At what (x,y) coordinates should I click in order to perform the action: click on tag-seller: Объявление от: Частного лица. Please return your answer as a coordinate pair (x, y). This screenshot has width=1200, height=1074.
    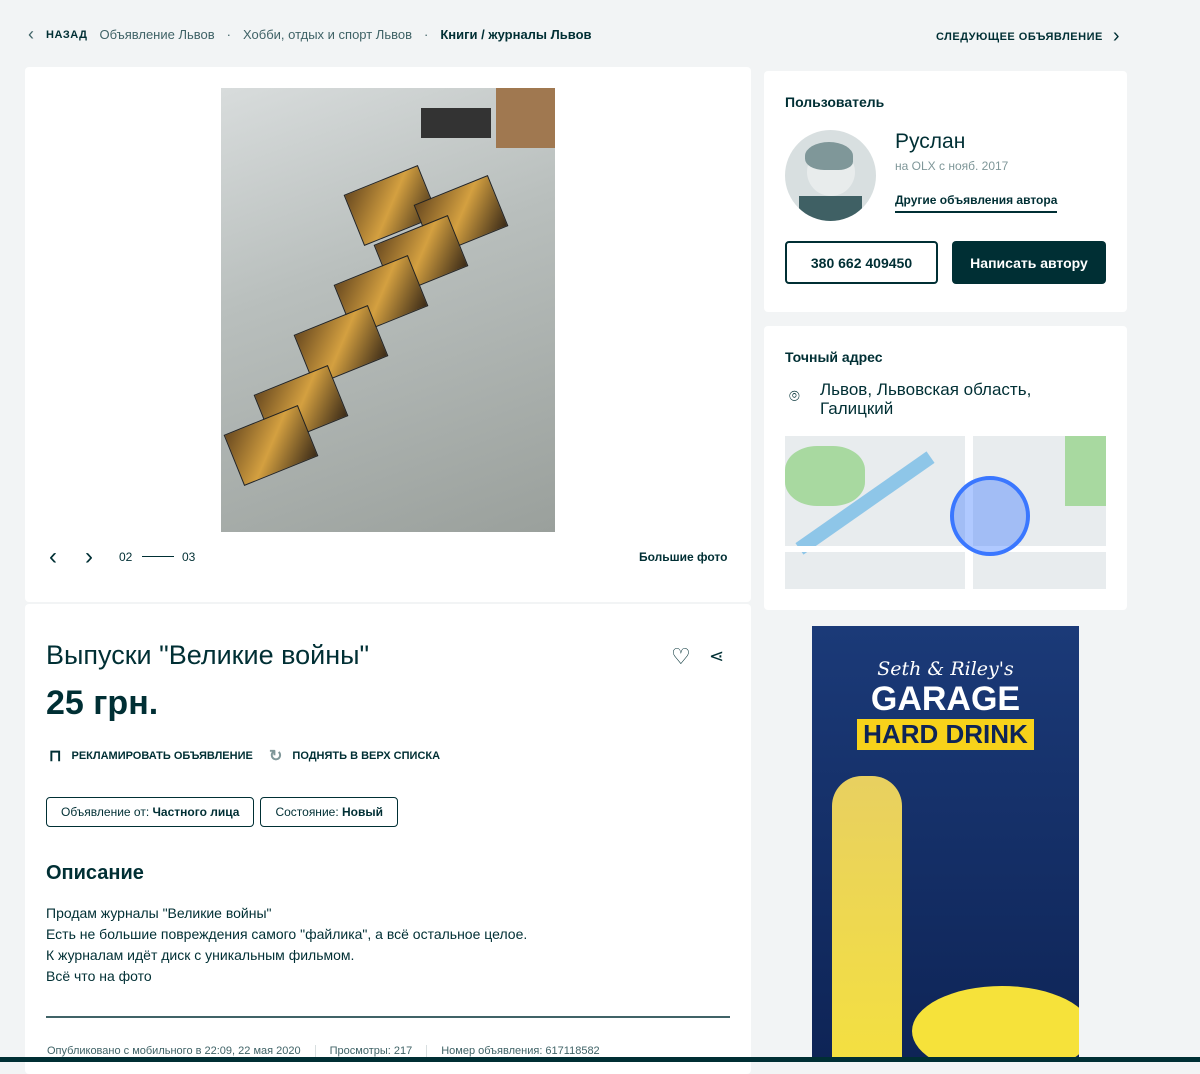
    Looking at the image, I should click on (150, 812).